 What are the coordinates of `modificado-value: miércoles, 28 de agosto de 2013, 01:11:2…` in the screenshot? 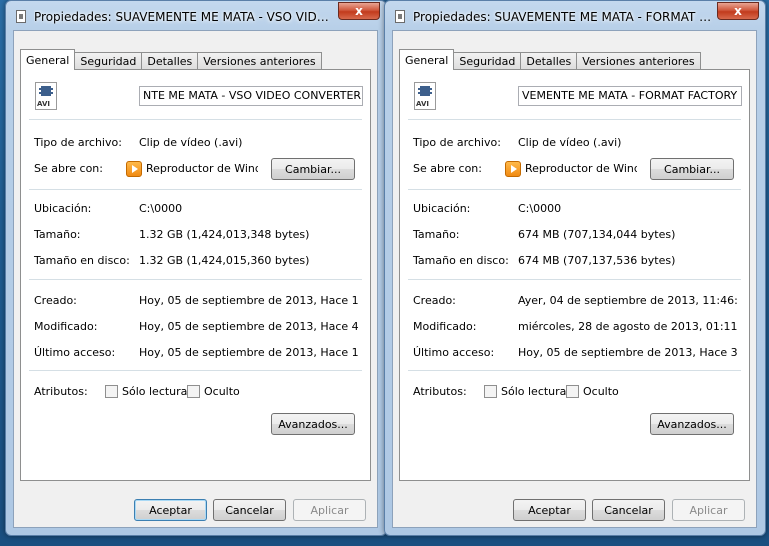 It's located at (628, 326).